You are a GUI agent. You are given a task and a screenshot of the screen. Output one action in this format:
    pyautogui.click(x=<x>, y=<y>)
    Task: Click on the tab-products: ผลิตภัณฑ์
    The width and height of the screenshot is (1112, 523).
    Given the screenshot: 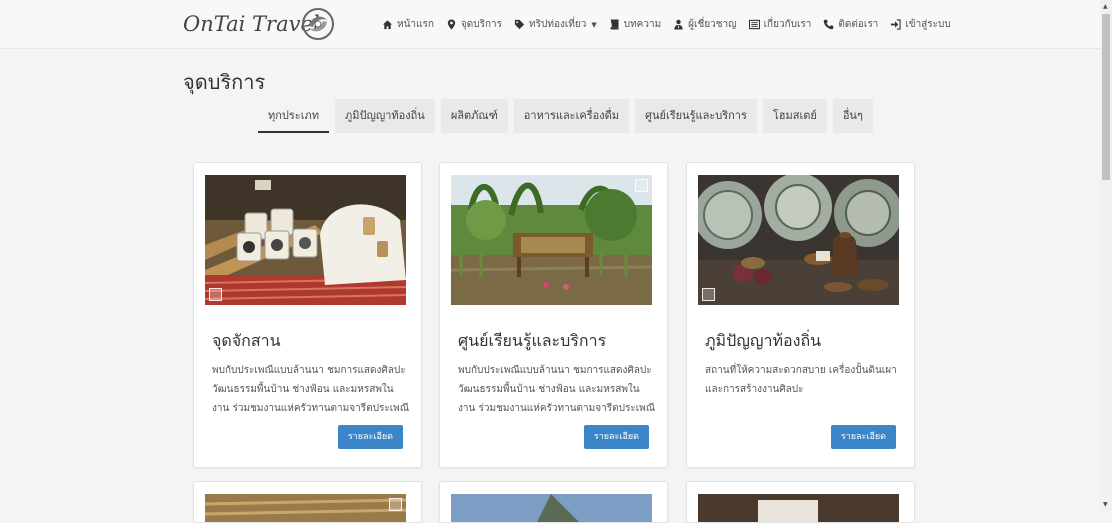 What is the action you would take?
    pyautogui.click(x=474, y=116)
    